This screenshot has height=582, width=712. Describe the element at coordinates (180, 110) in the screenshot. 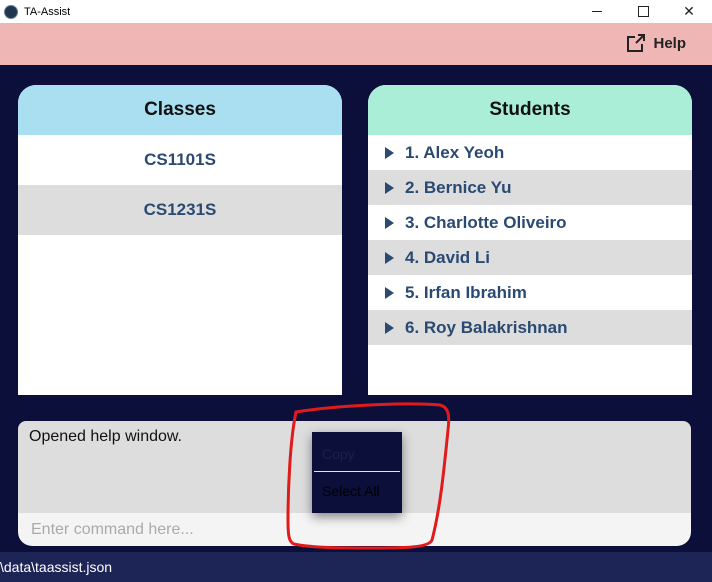

I see `classes-header: Classes` at that location.